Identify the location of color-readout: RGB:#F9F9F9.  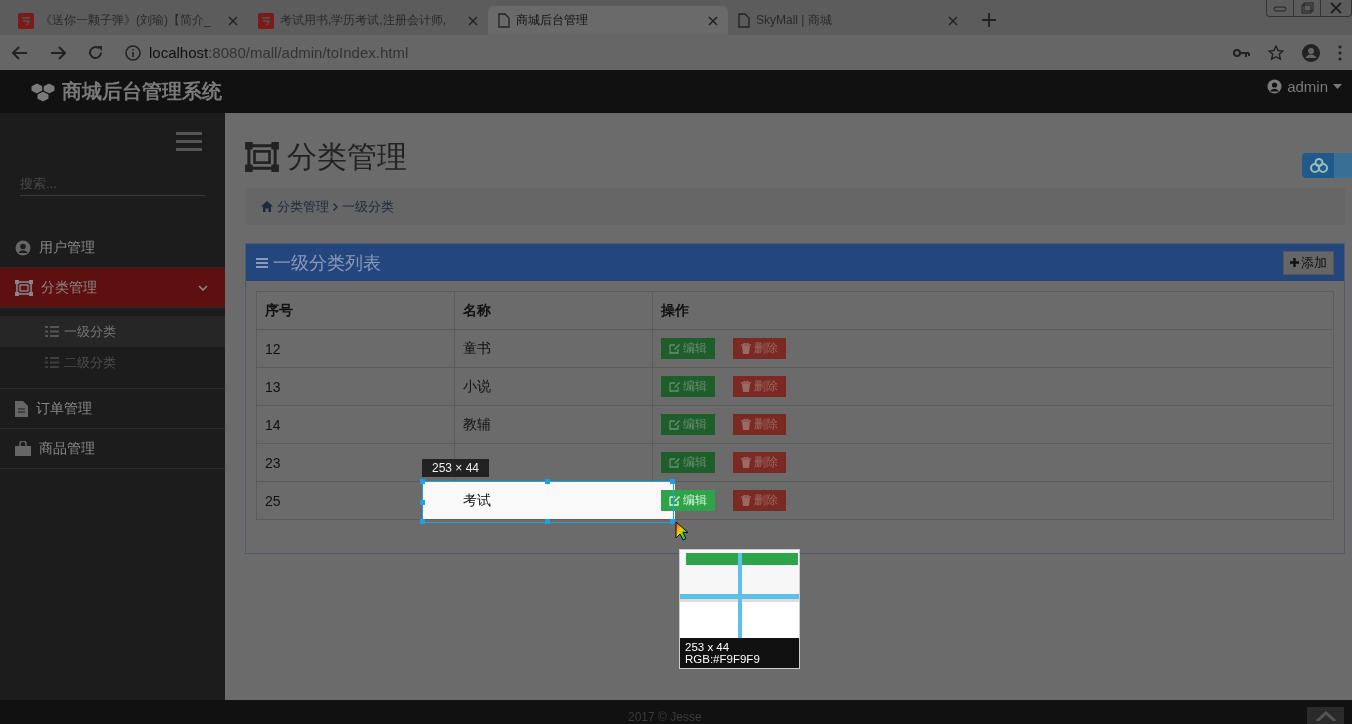
(723, 659).